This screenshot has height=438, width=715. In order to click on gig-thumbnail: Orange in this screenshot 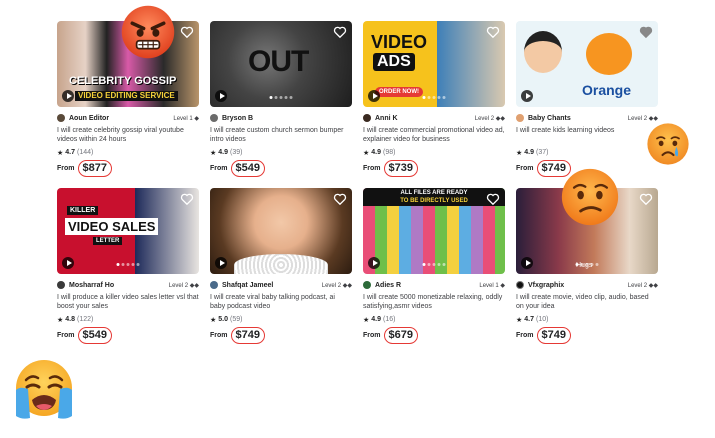, I will do `click(587, 64)`.